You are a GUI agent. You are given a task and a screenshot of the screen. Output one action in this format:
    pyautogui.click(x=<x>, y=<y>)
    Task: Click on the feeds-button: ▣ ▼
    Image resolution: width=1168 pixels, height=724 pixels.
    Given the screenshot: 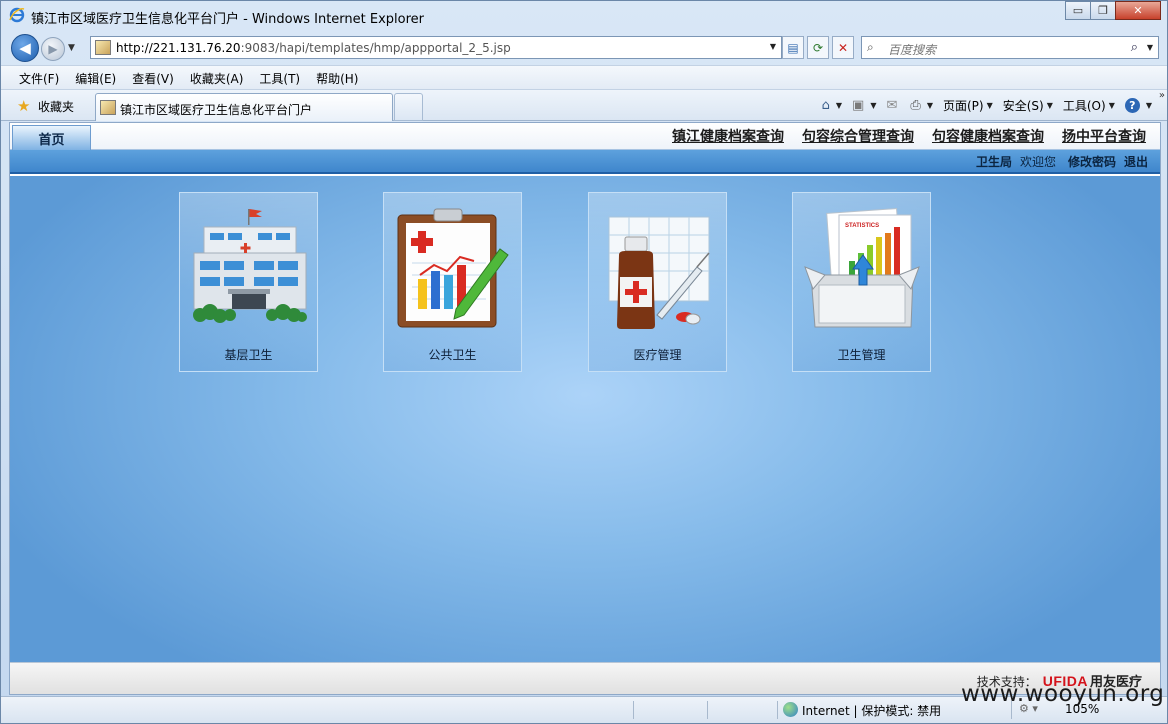 What is the action you would take?
    pyautogui.click(x=864, y=105)
    